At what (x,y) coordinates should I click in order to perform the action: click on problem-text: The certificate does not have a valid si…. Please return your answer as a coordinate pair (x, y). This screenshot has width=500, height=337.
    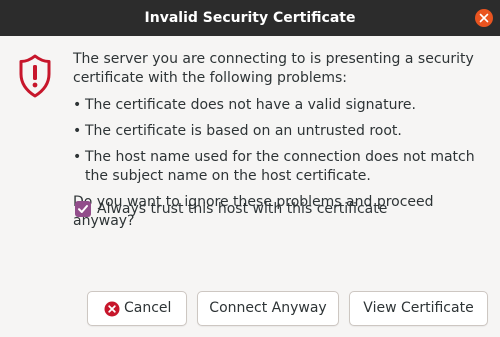
    Looking at the image, I should click on (250, 105).